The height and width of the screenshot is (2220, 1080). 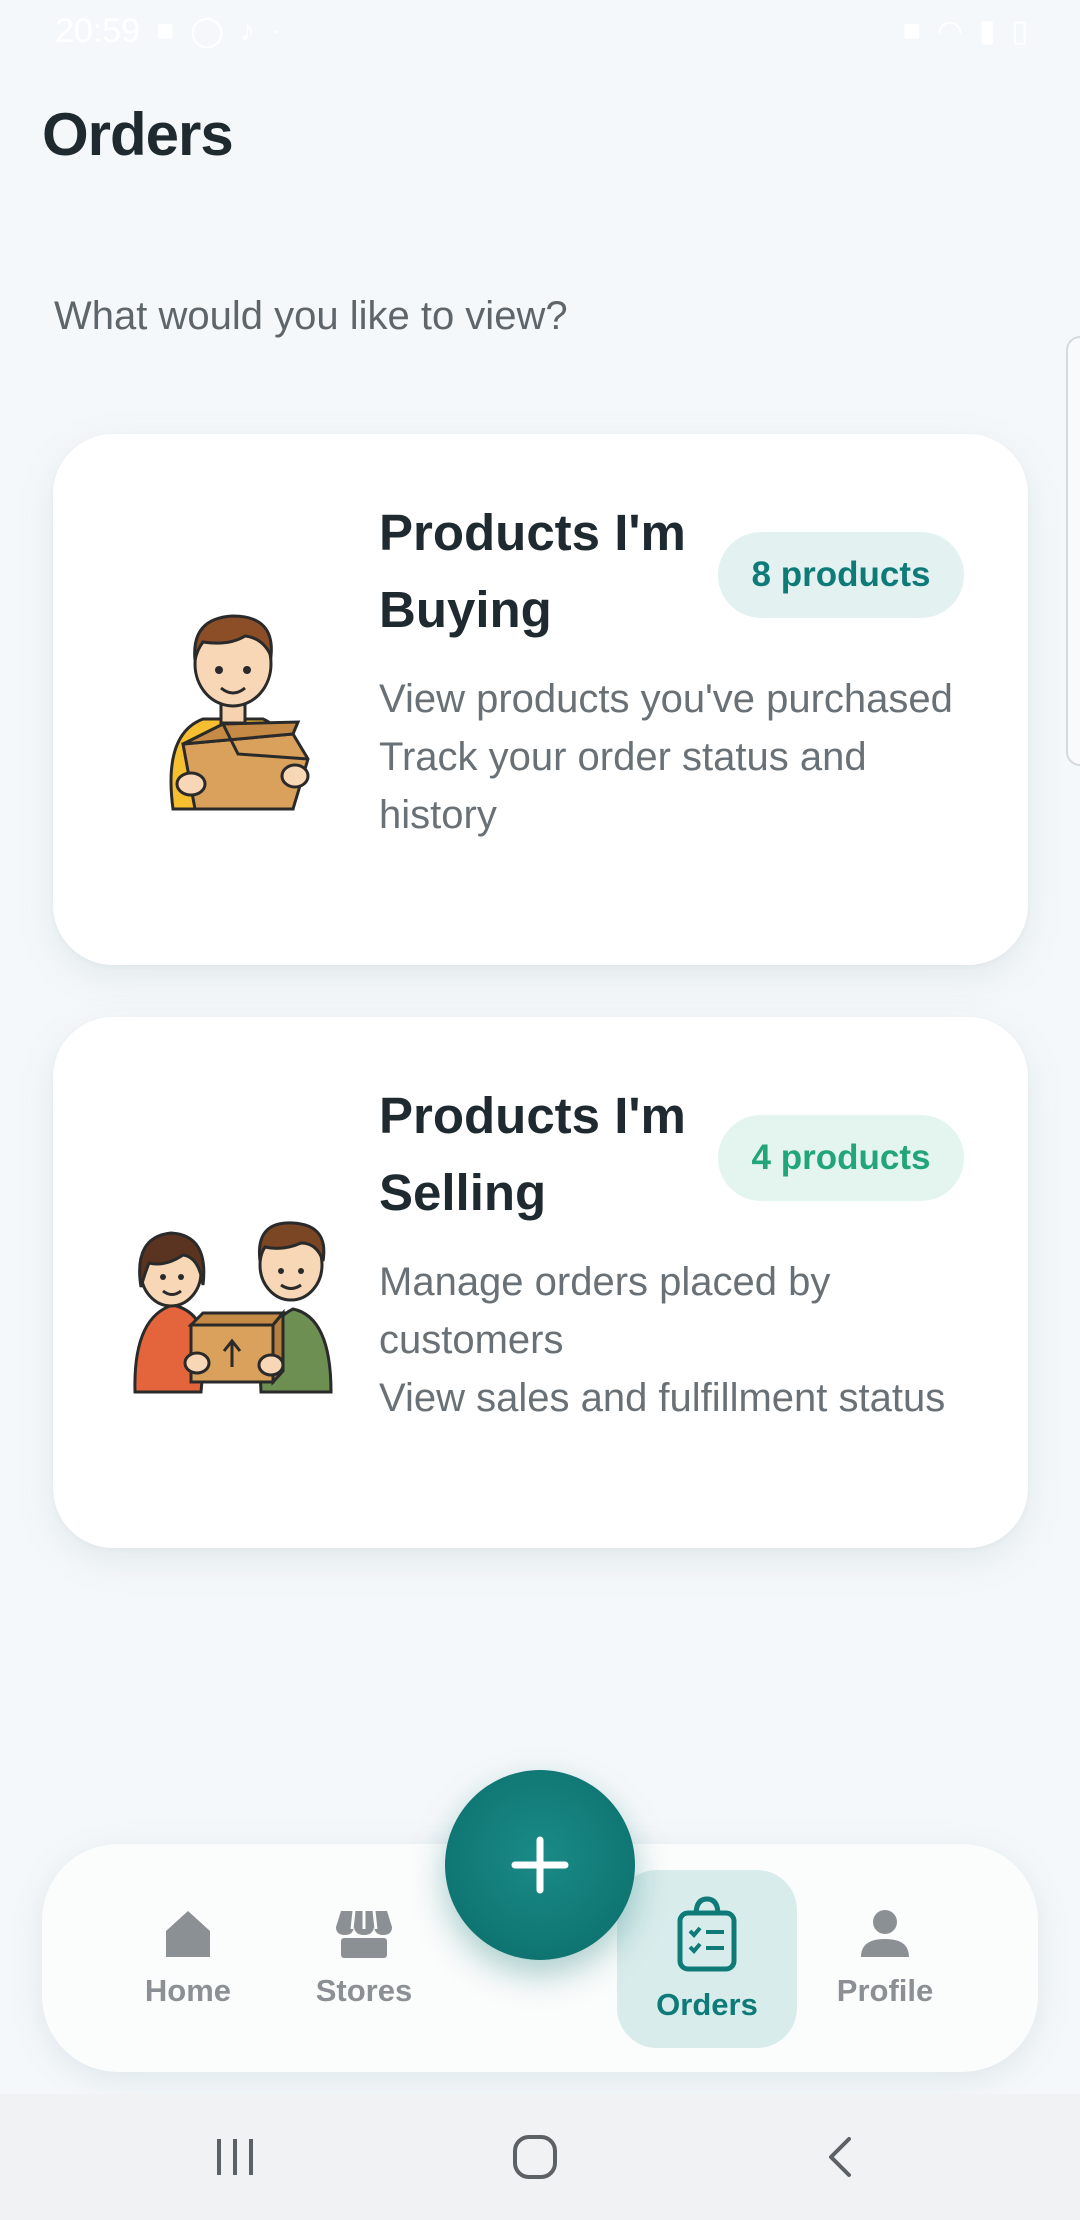 What do you see at coordinates (98, 30) in the screenshot?
I see `status-time: 20:59` at bounding box center [98, 30].